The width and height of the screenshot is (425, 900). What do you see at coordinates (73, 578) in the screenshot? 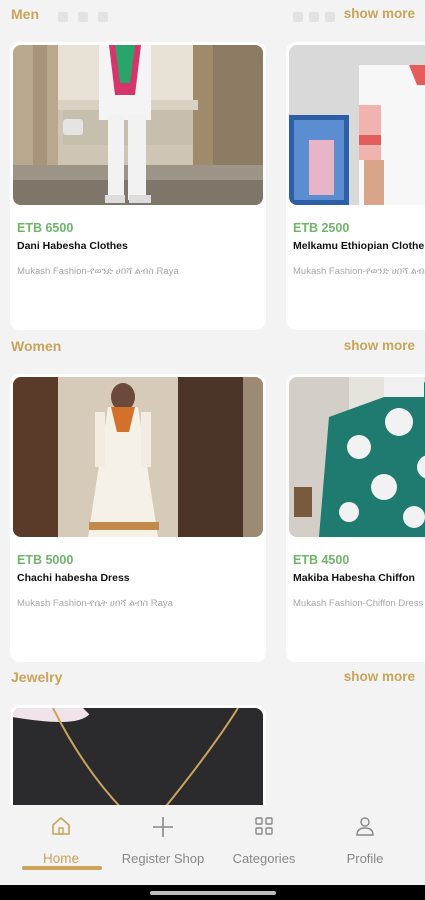
I see `product-name: Chachi habesha Dress` at bounding box center [73, 578].